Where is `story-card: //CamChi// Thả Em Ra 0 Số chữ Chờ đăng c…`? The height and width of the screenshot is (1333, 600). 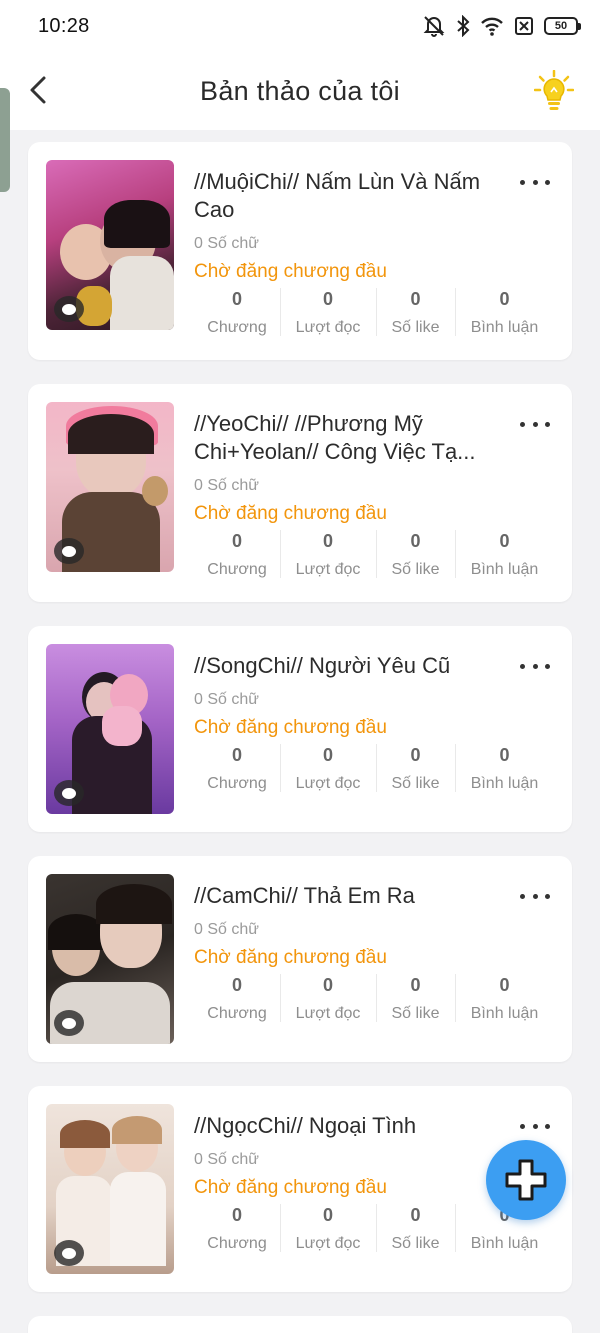 story-card: //CamChi// Thả Em Ra 0 Số chữ Chờ đăng c… is located at coordinates (300, 959).